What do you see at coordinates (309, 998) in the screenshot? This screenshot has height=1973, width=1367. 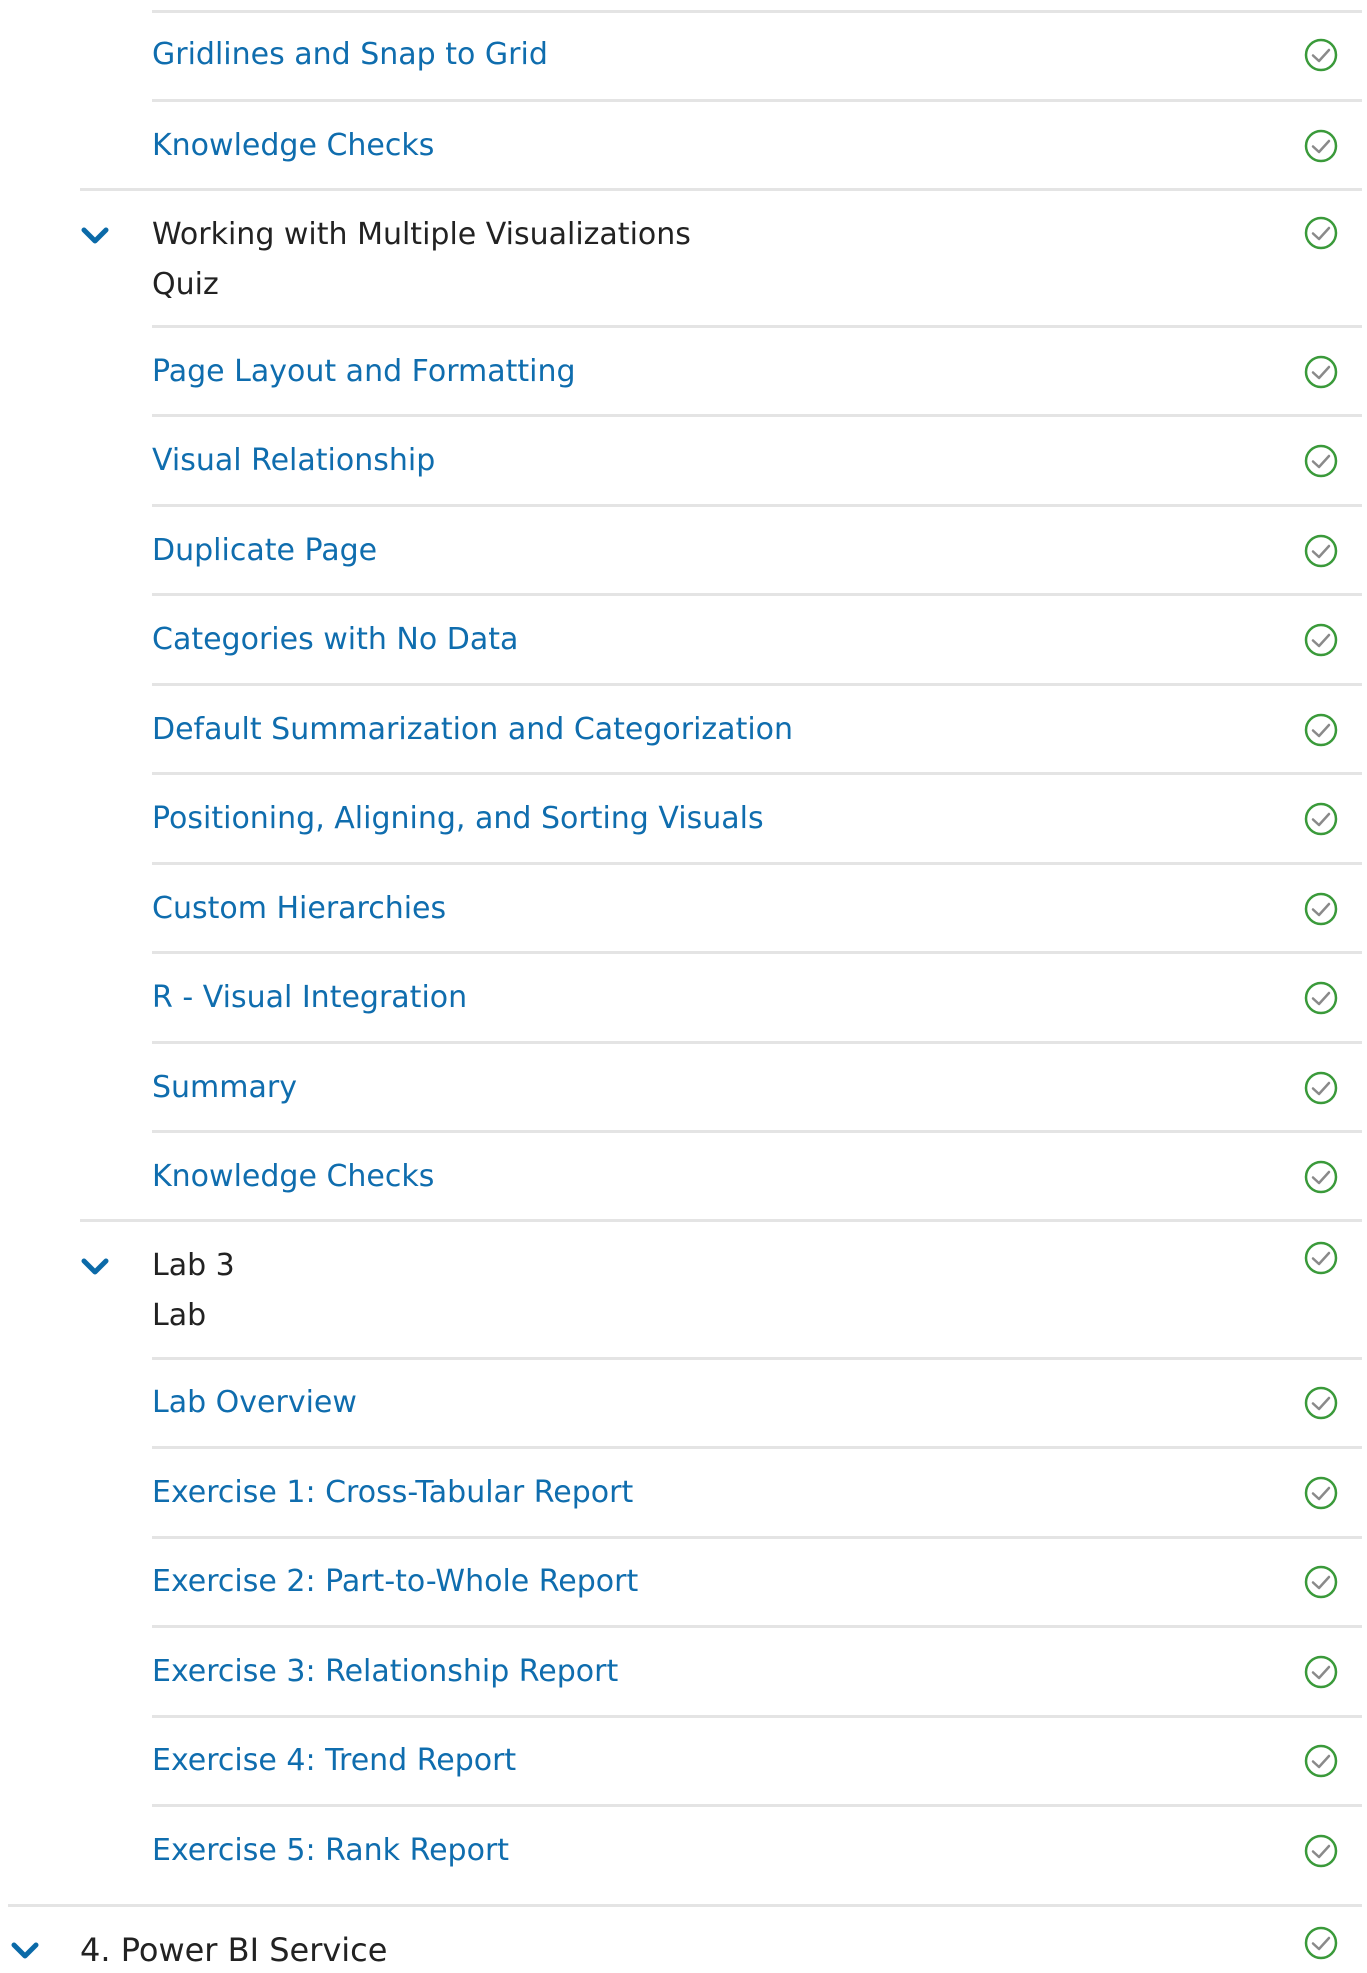 I see `lesson-link: R - Visual Integration` at bounding box center [309, 998].